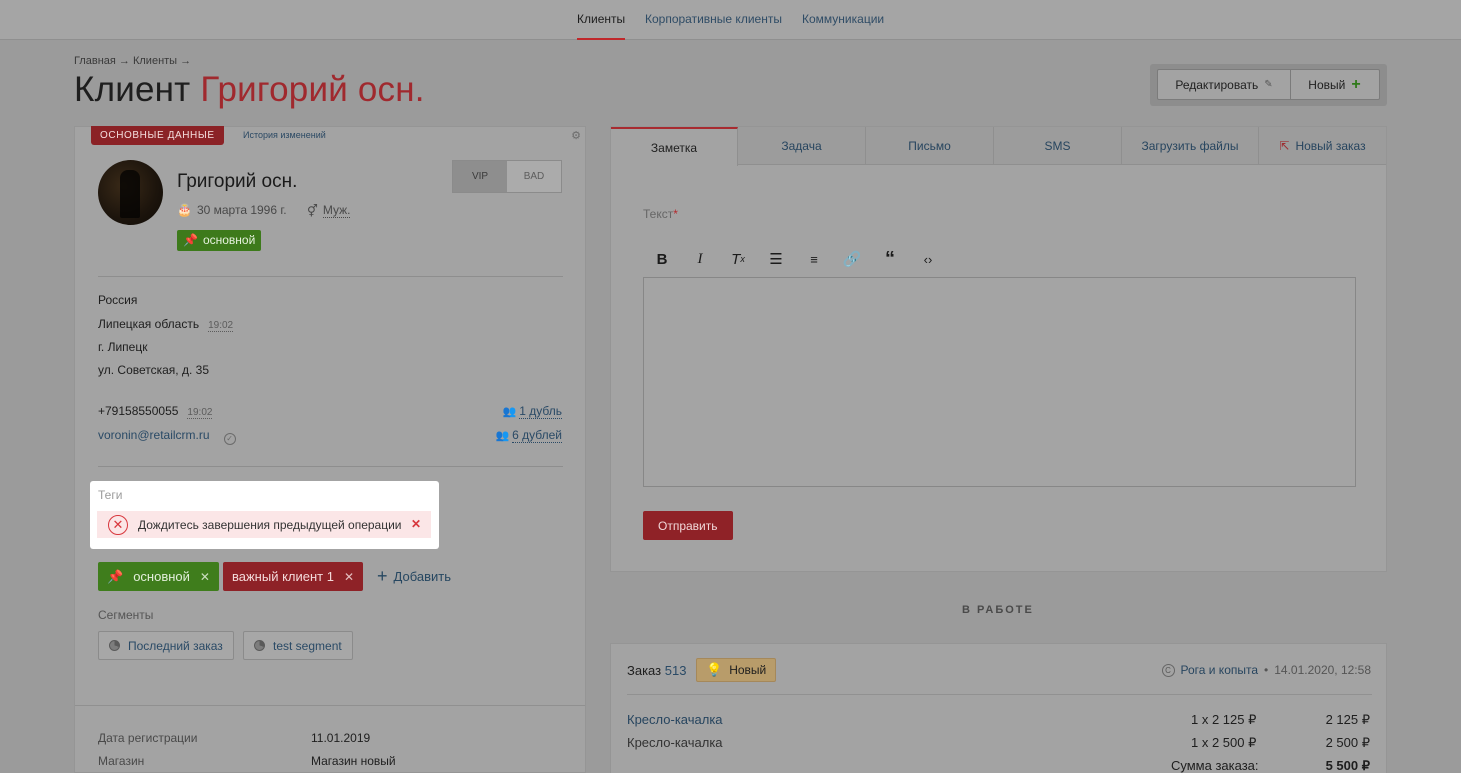 The height and width of the screenshot is (773, 1461). What do you see at coordinates (644, 670) in the screenshot?
I see `order-label: Заказ` at bounding box center [644, 670].